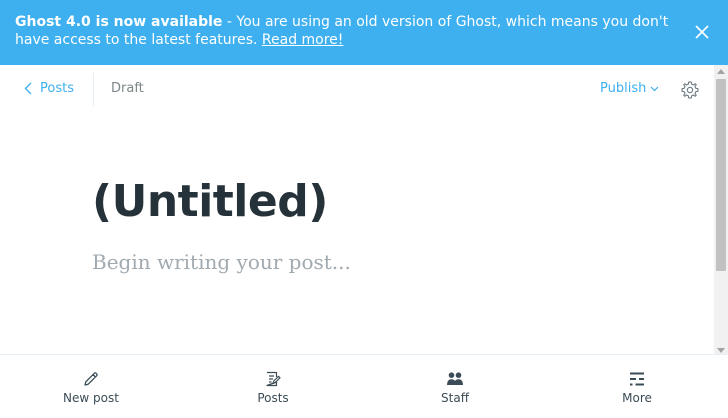 The image size is (728, 418). Describe the element at coordinates (721, 350) in the screenshot. I see `scroll-down-arrow` at that location.